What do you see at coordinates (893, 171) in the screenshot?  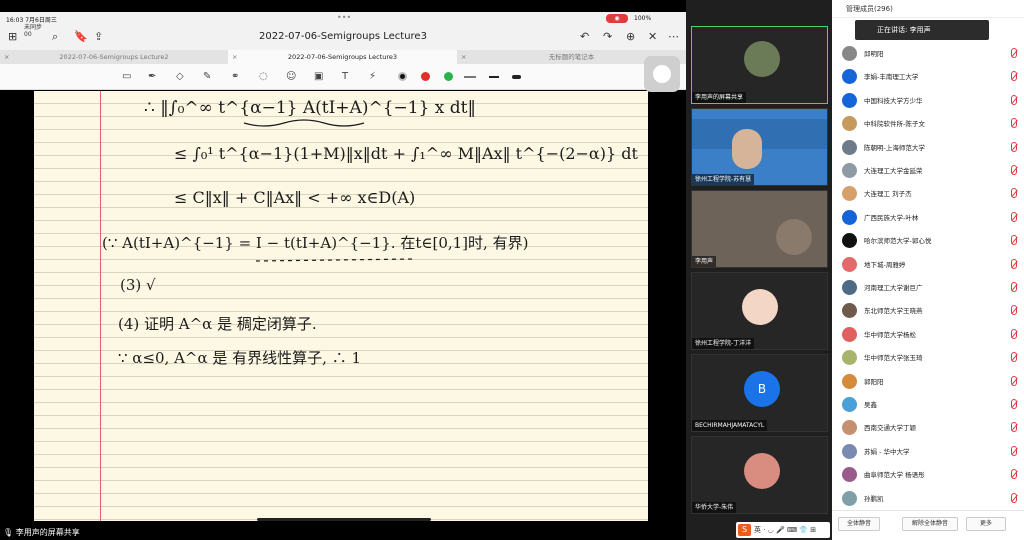 I see `participant-name: 大连理工大学金延荣` at bounding box center [893, 171].